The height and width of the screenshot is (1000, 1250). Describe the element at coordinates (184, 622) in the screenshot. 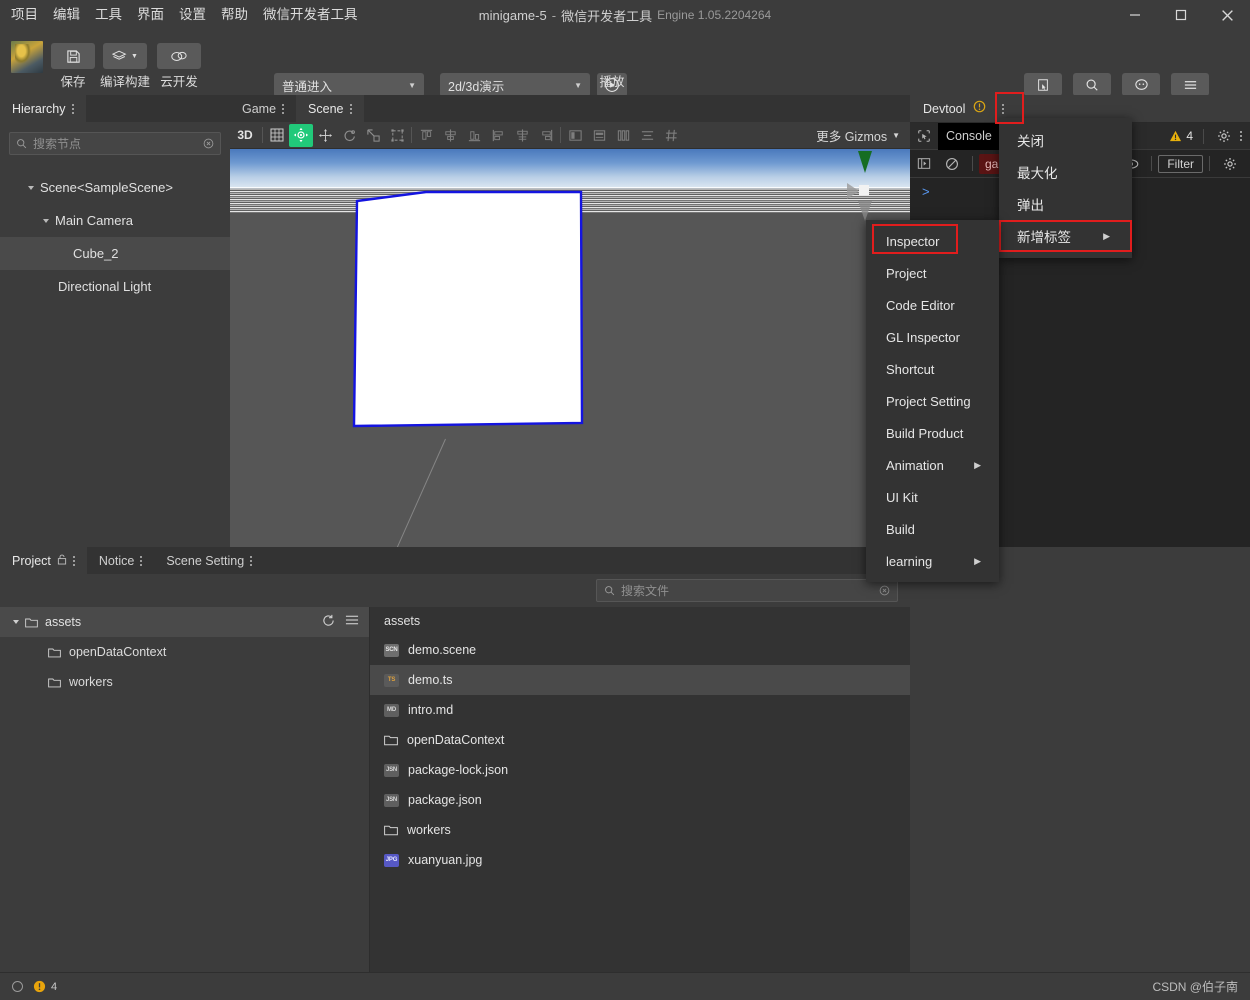

I see `tree-root-assets: assets` at that location.